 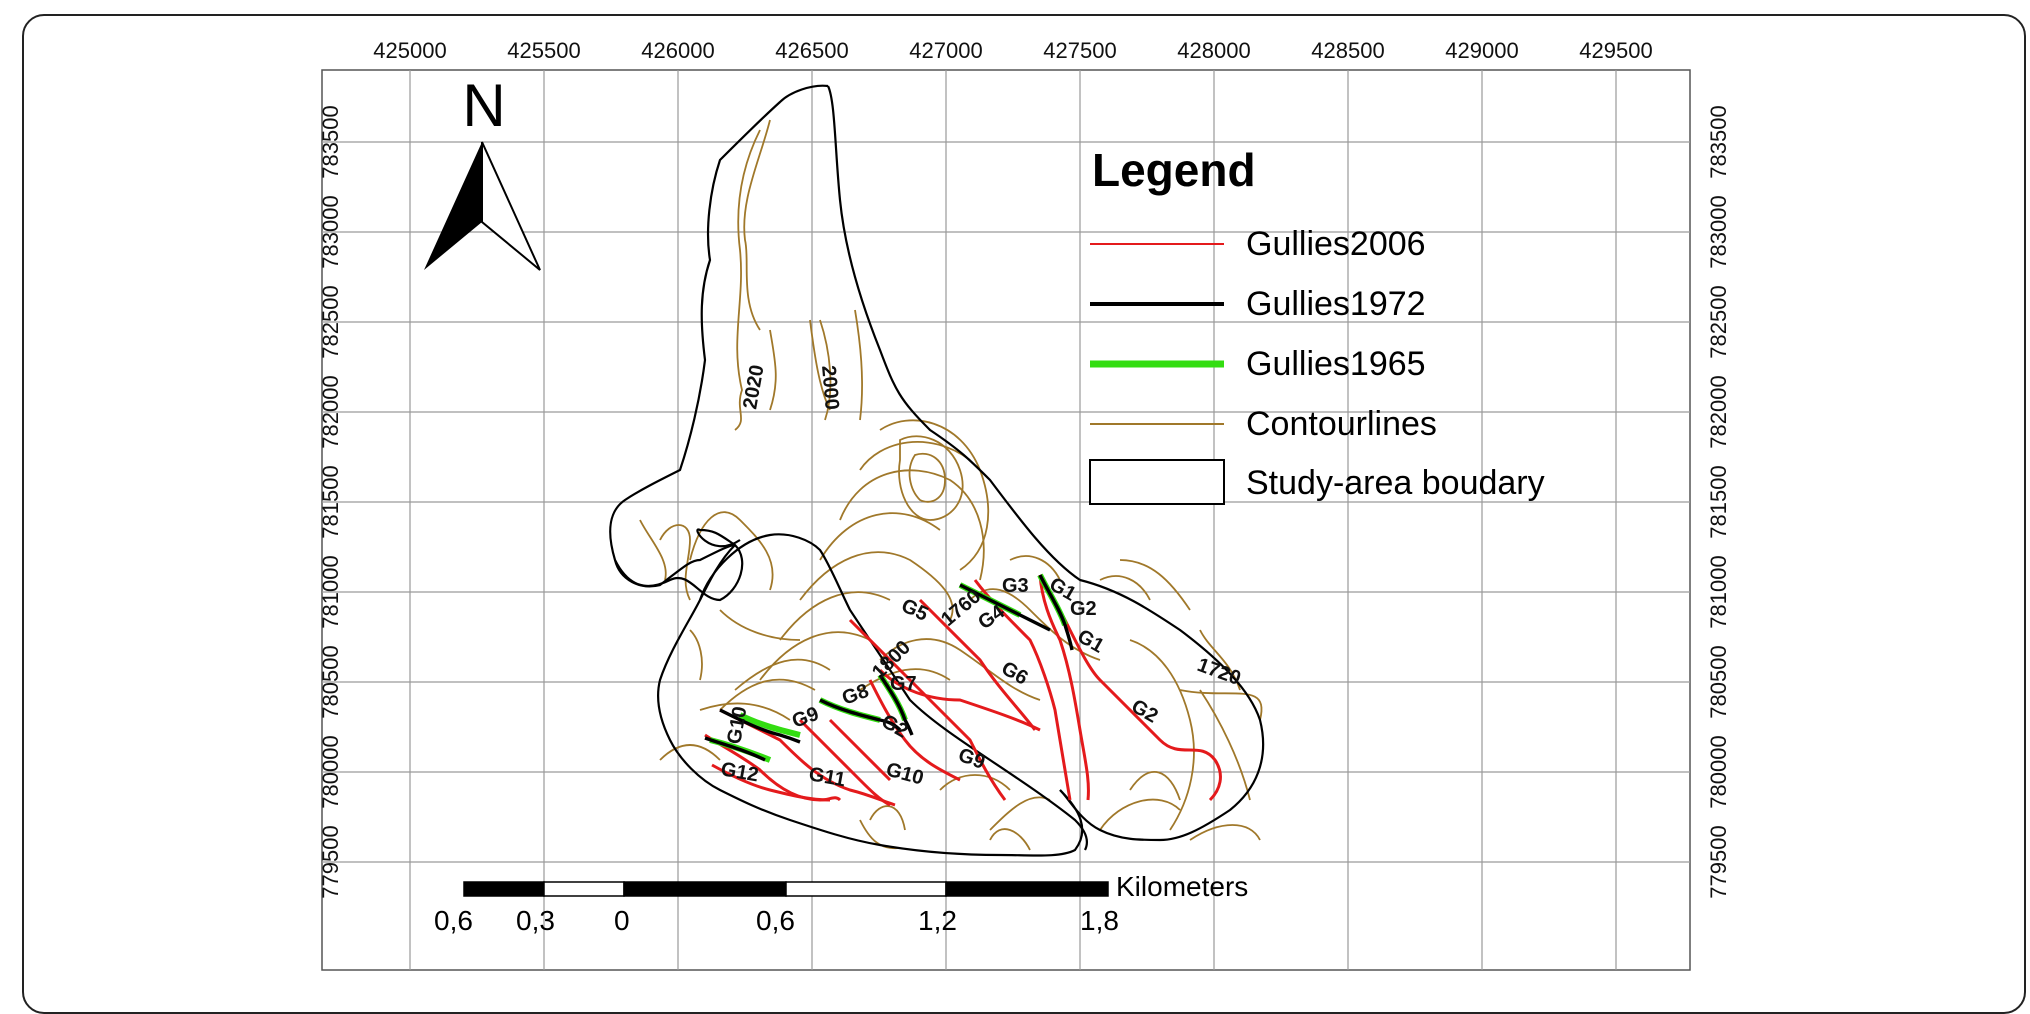 I want to click on gully-label: G6, so click(x=1015, y=673).